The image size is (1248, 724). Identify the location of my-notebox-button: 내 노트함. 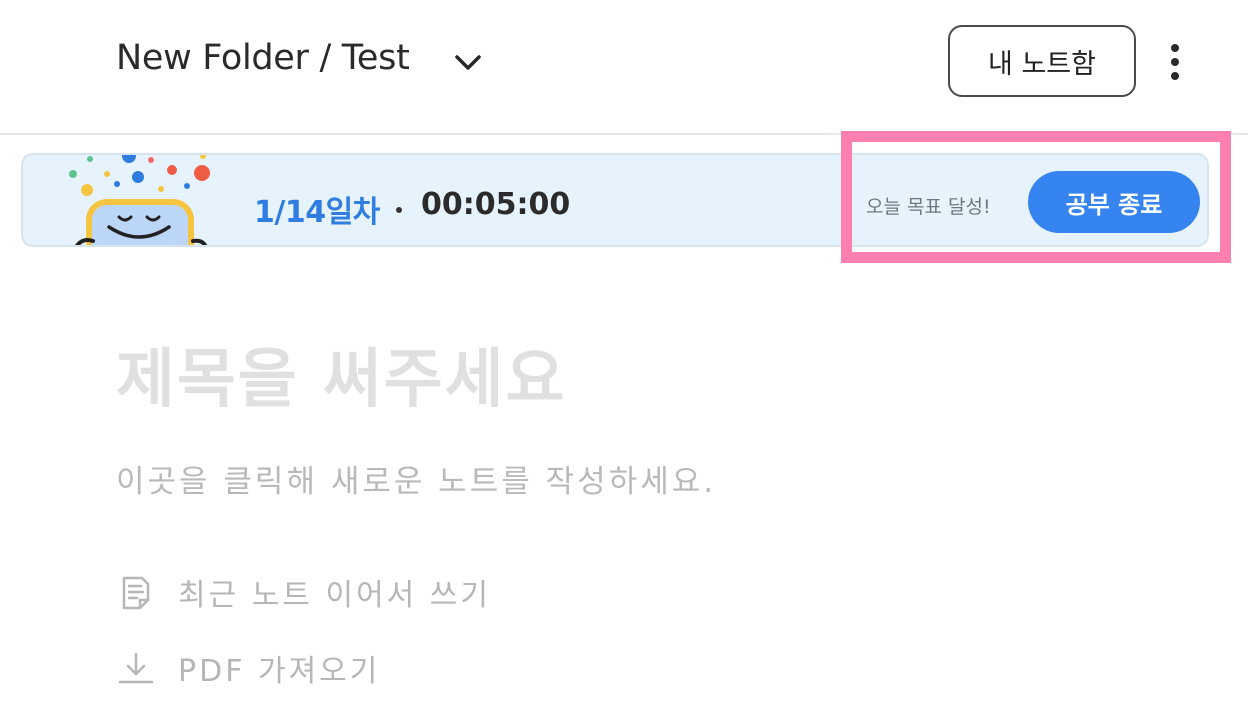
(1042, 61).